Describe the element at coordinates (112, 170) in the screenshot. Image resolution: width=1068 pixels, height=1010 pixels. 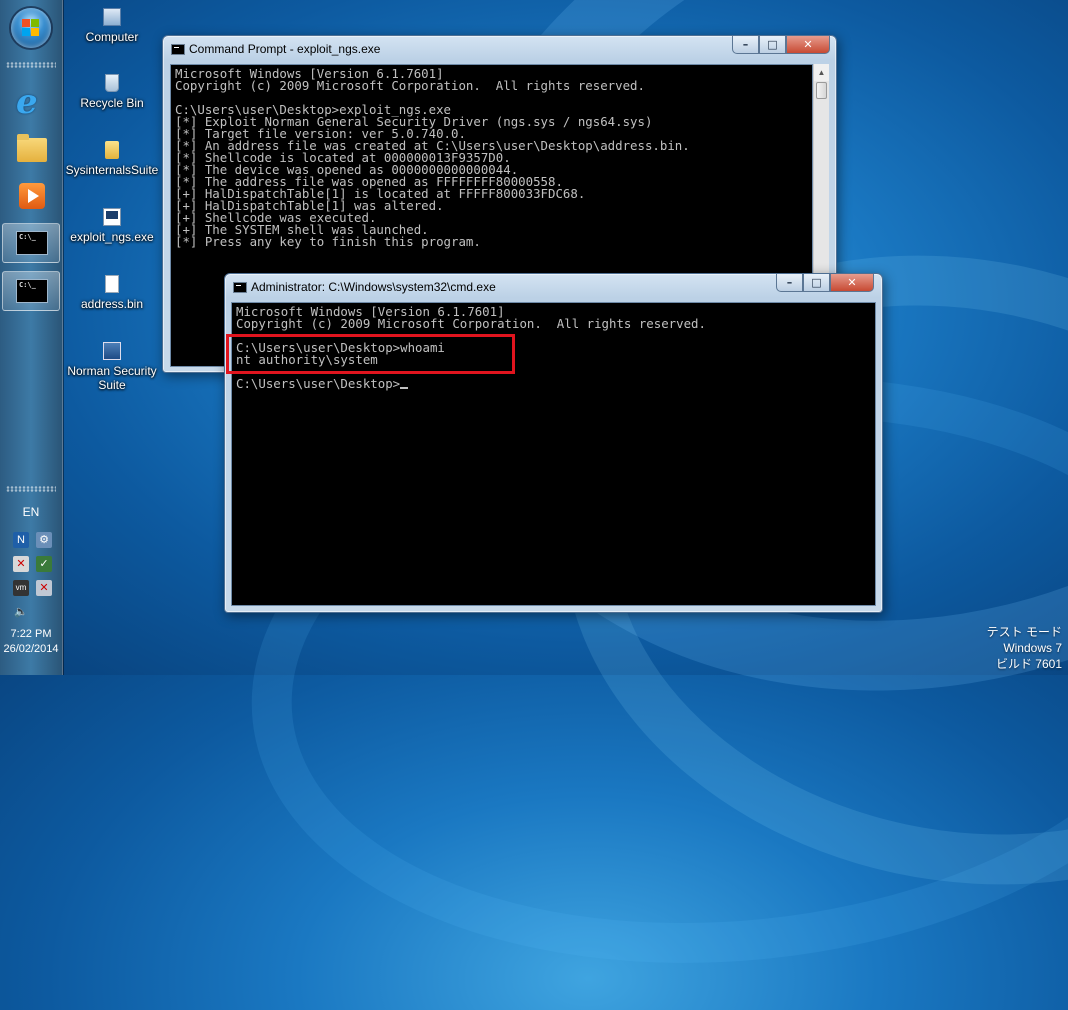
I see `desktop-icon-label: SysinternalsSuite` at that location.